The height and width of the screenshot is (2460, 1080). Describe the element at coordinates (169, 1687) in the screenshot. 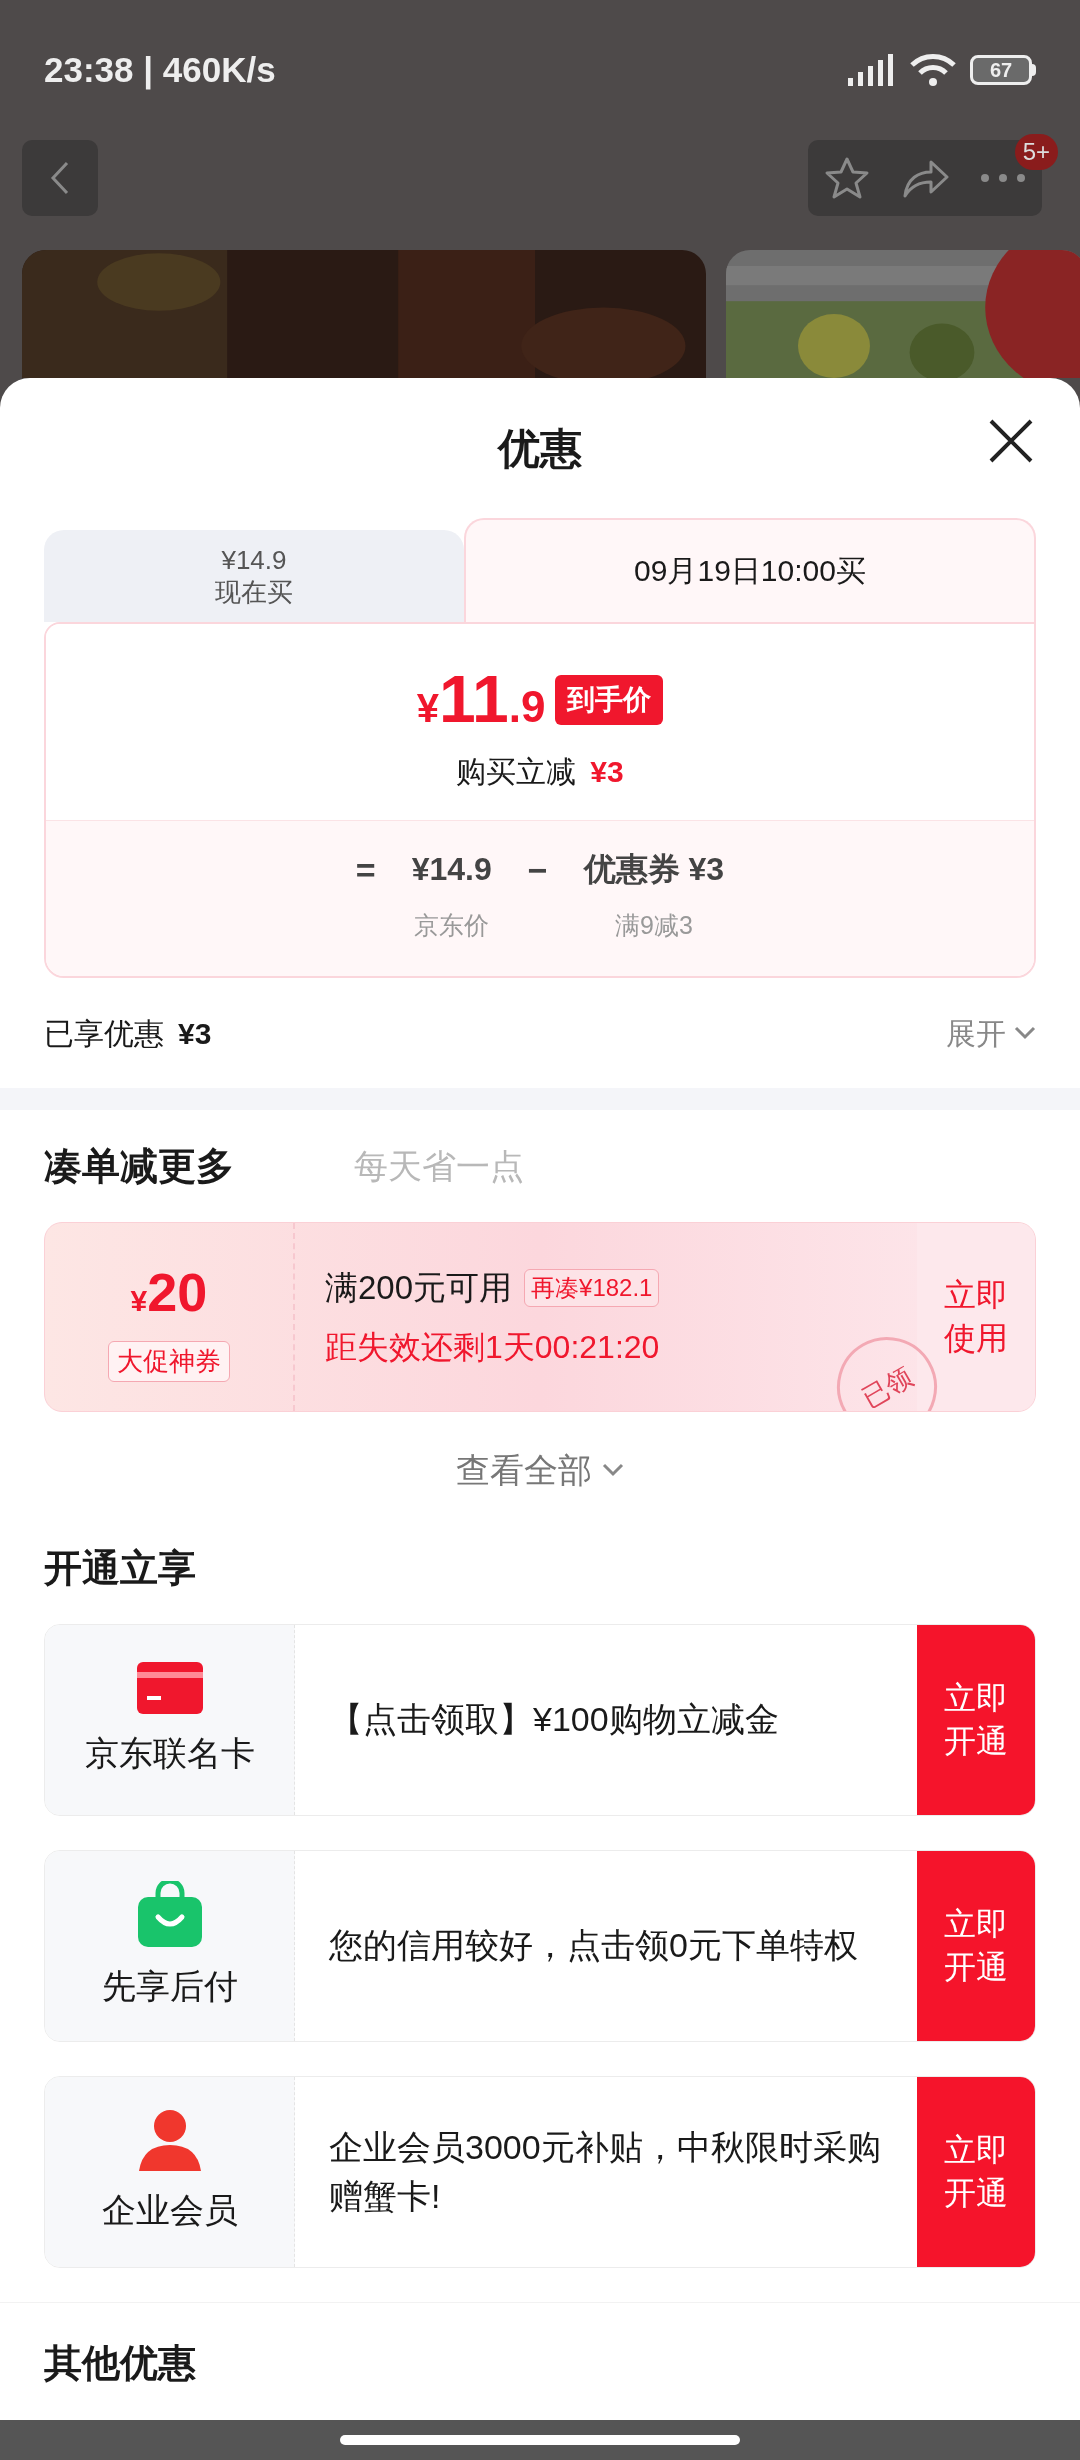

I see `bank-card-icon` at that location.